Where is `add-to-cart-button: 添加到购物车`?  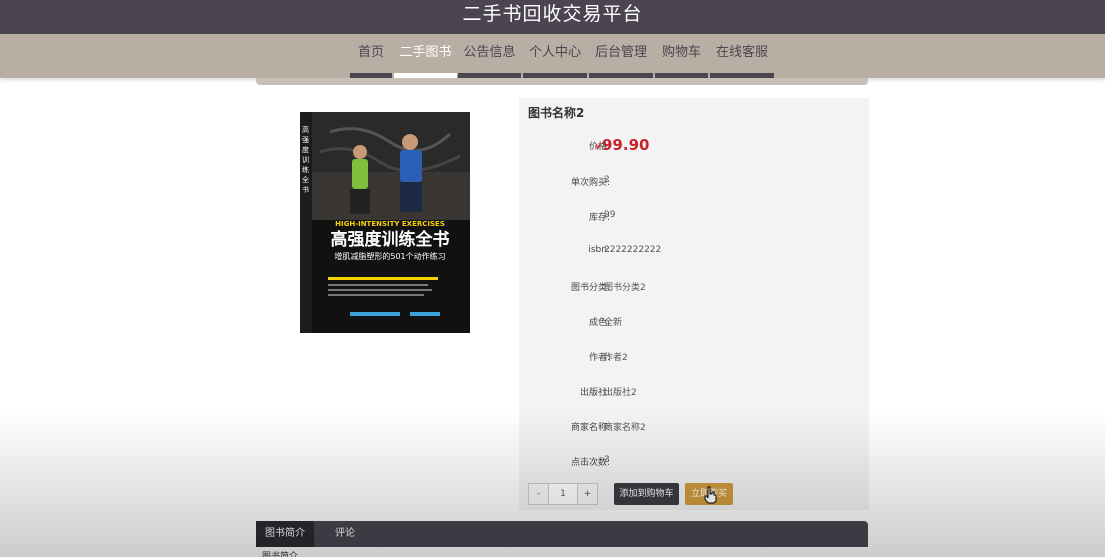
add-to-cart-button: 添加到购物车 is located at coordinates (646, 494).